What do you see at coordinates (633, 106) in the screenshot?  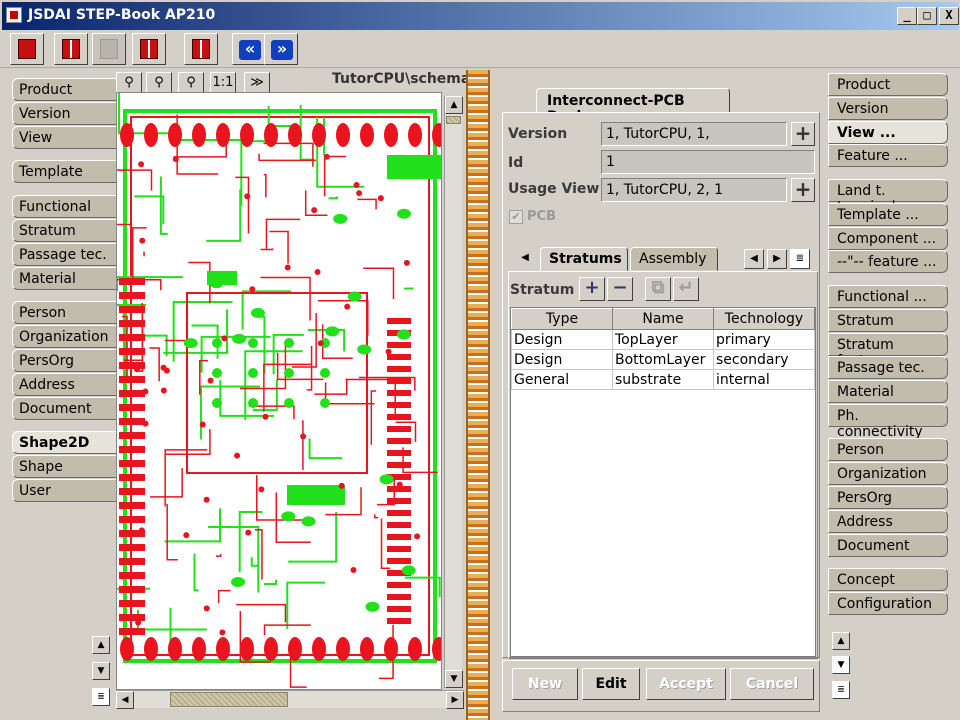 I see `tab-interconnect-pcb-design: Interconnect-PCB Design` at bounding box center [633, 106].